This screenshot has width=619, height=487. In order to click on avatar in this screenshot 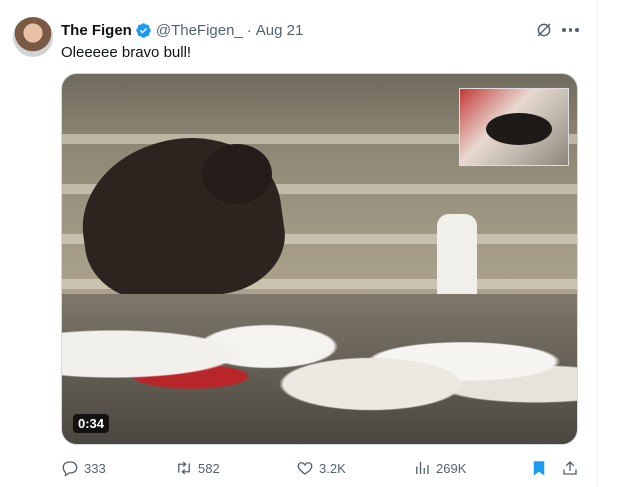, I will do `click(33, 37)`.